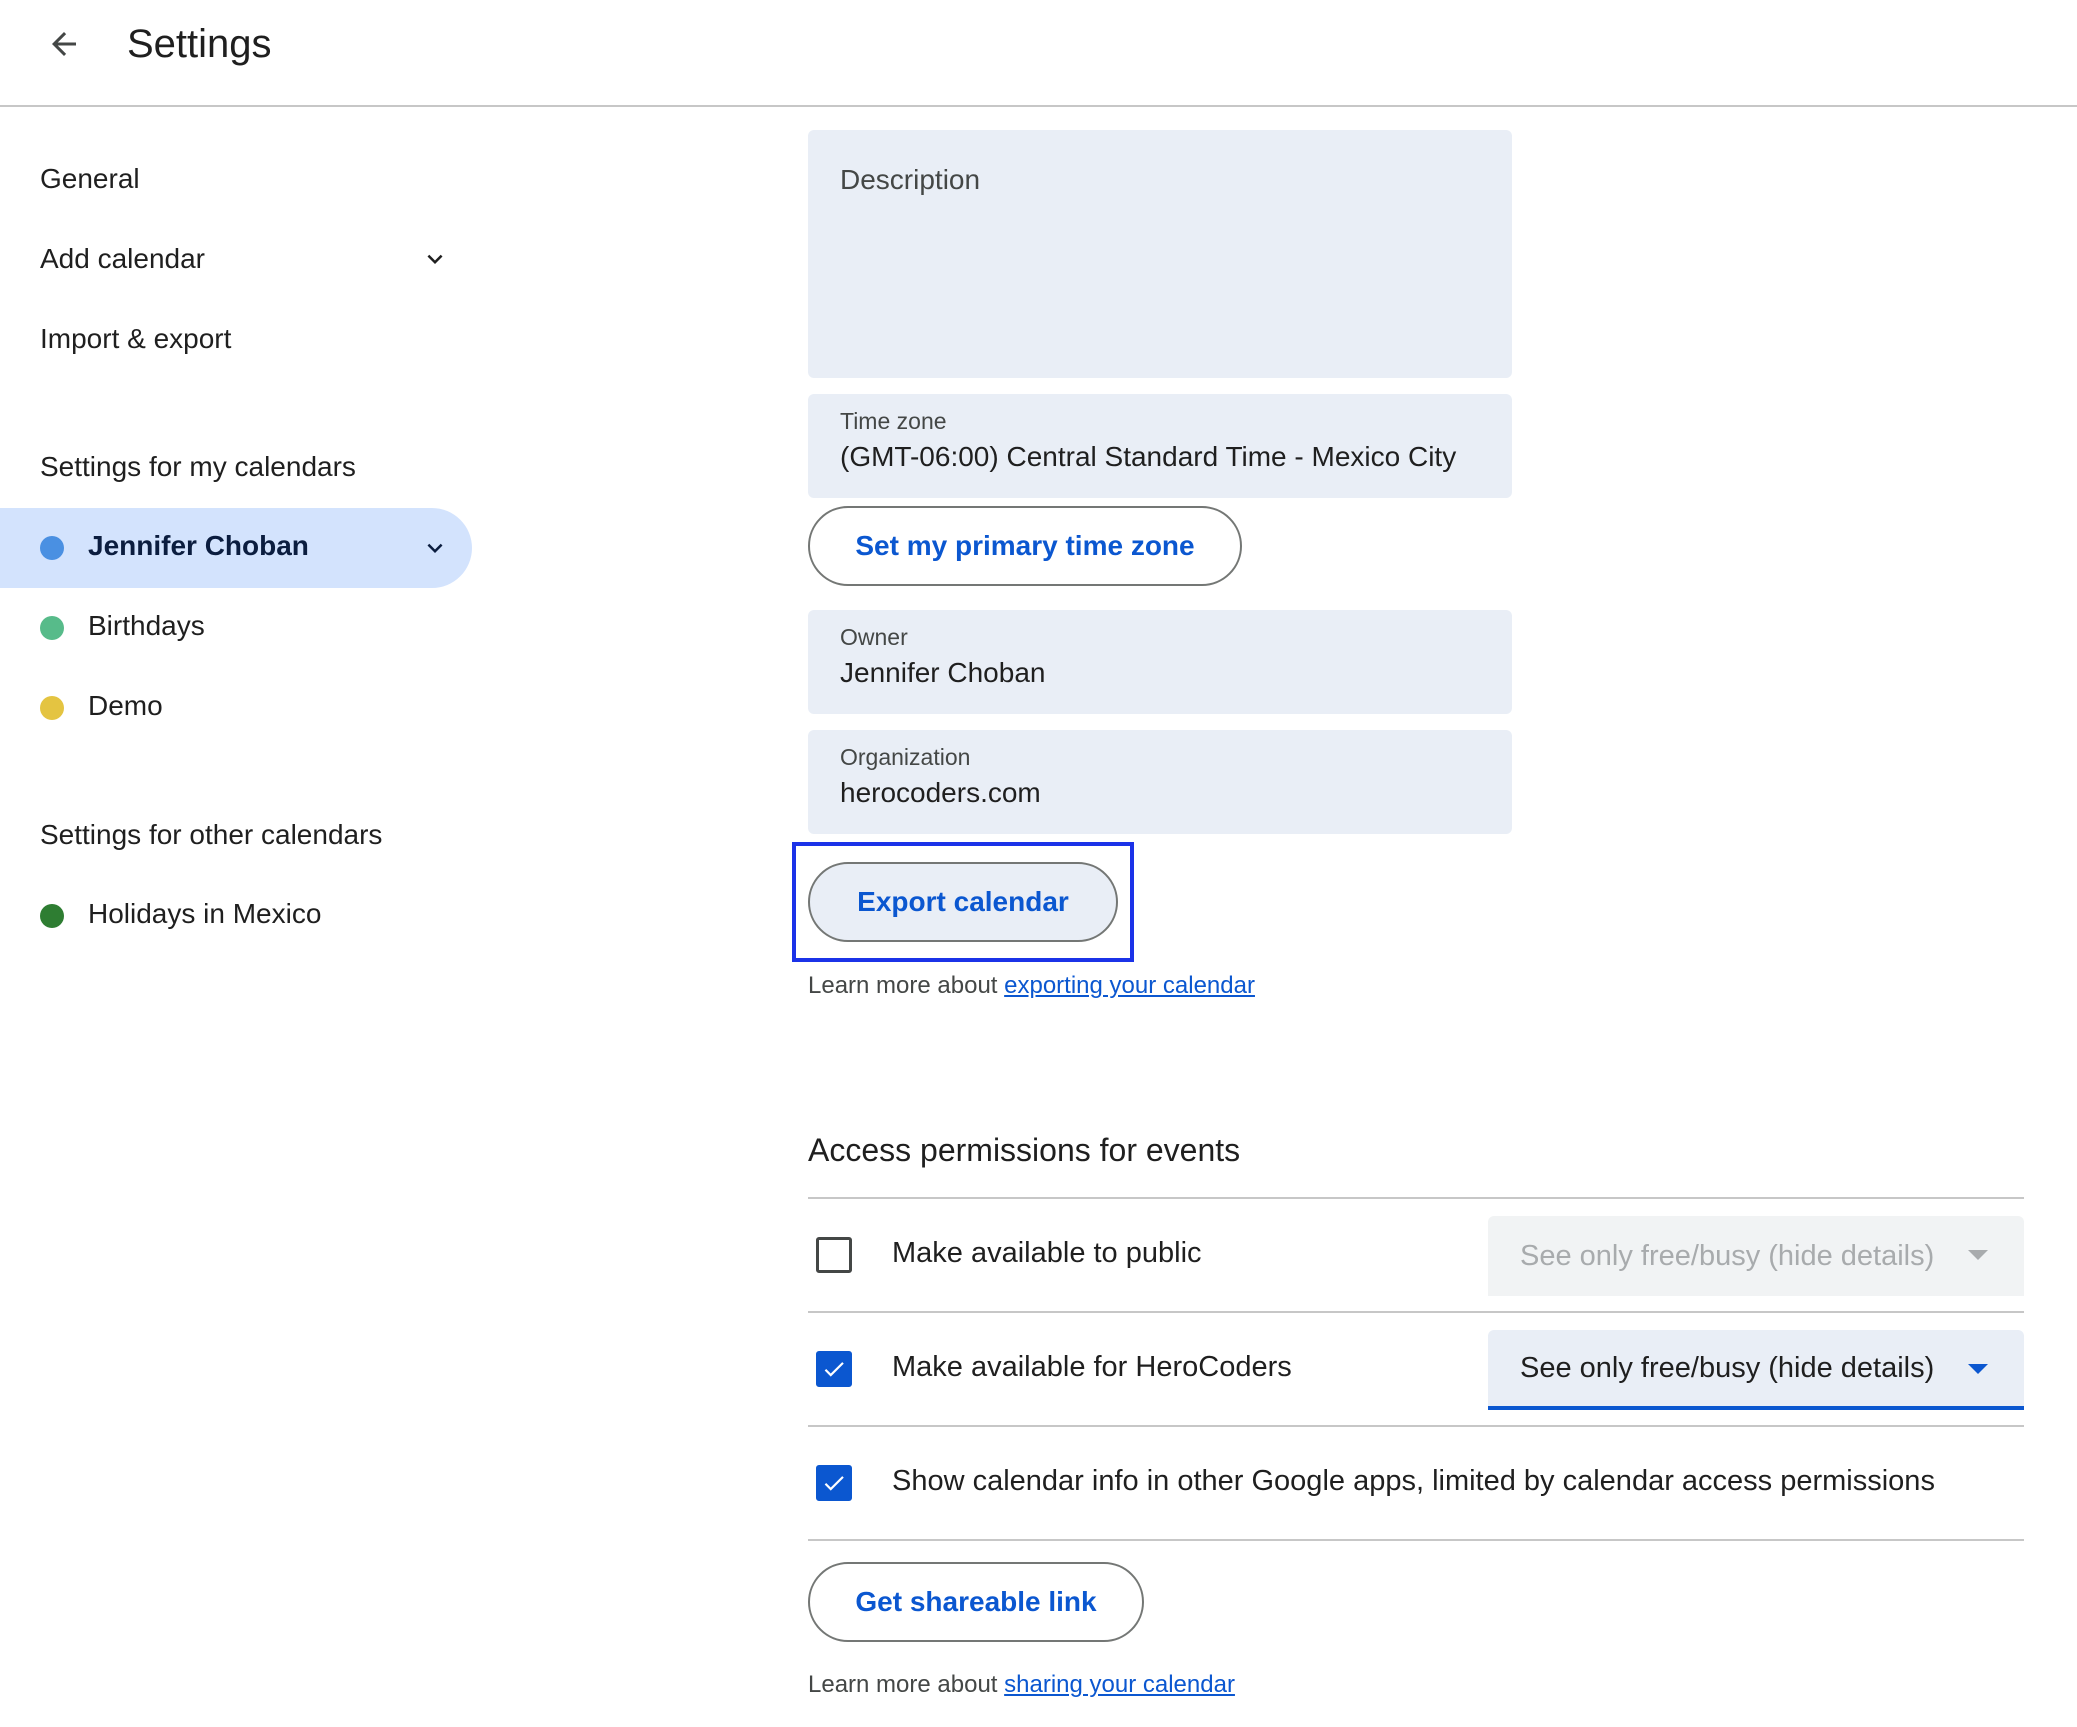 The height and width of the screenshot is (1727, 2077). I want to click on sidebar-item-jennifer-choban: Jennifer Choban, so click(236, 548).